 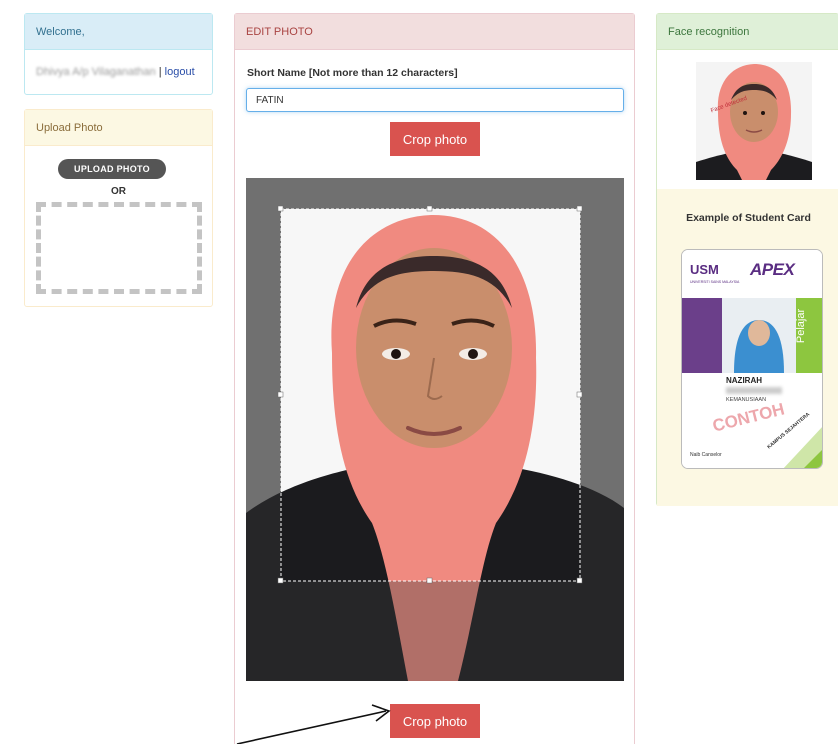 What do you see at coordinates (112, 169) in the screenshot?
I see `upload-photo-button: UPLOAD PHOTO` at bounding box center [112, 169].